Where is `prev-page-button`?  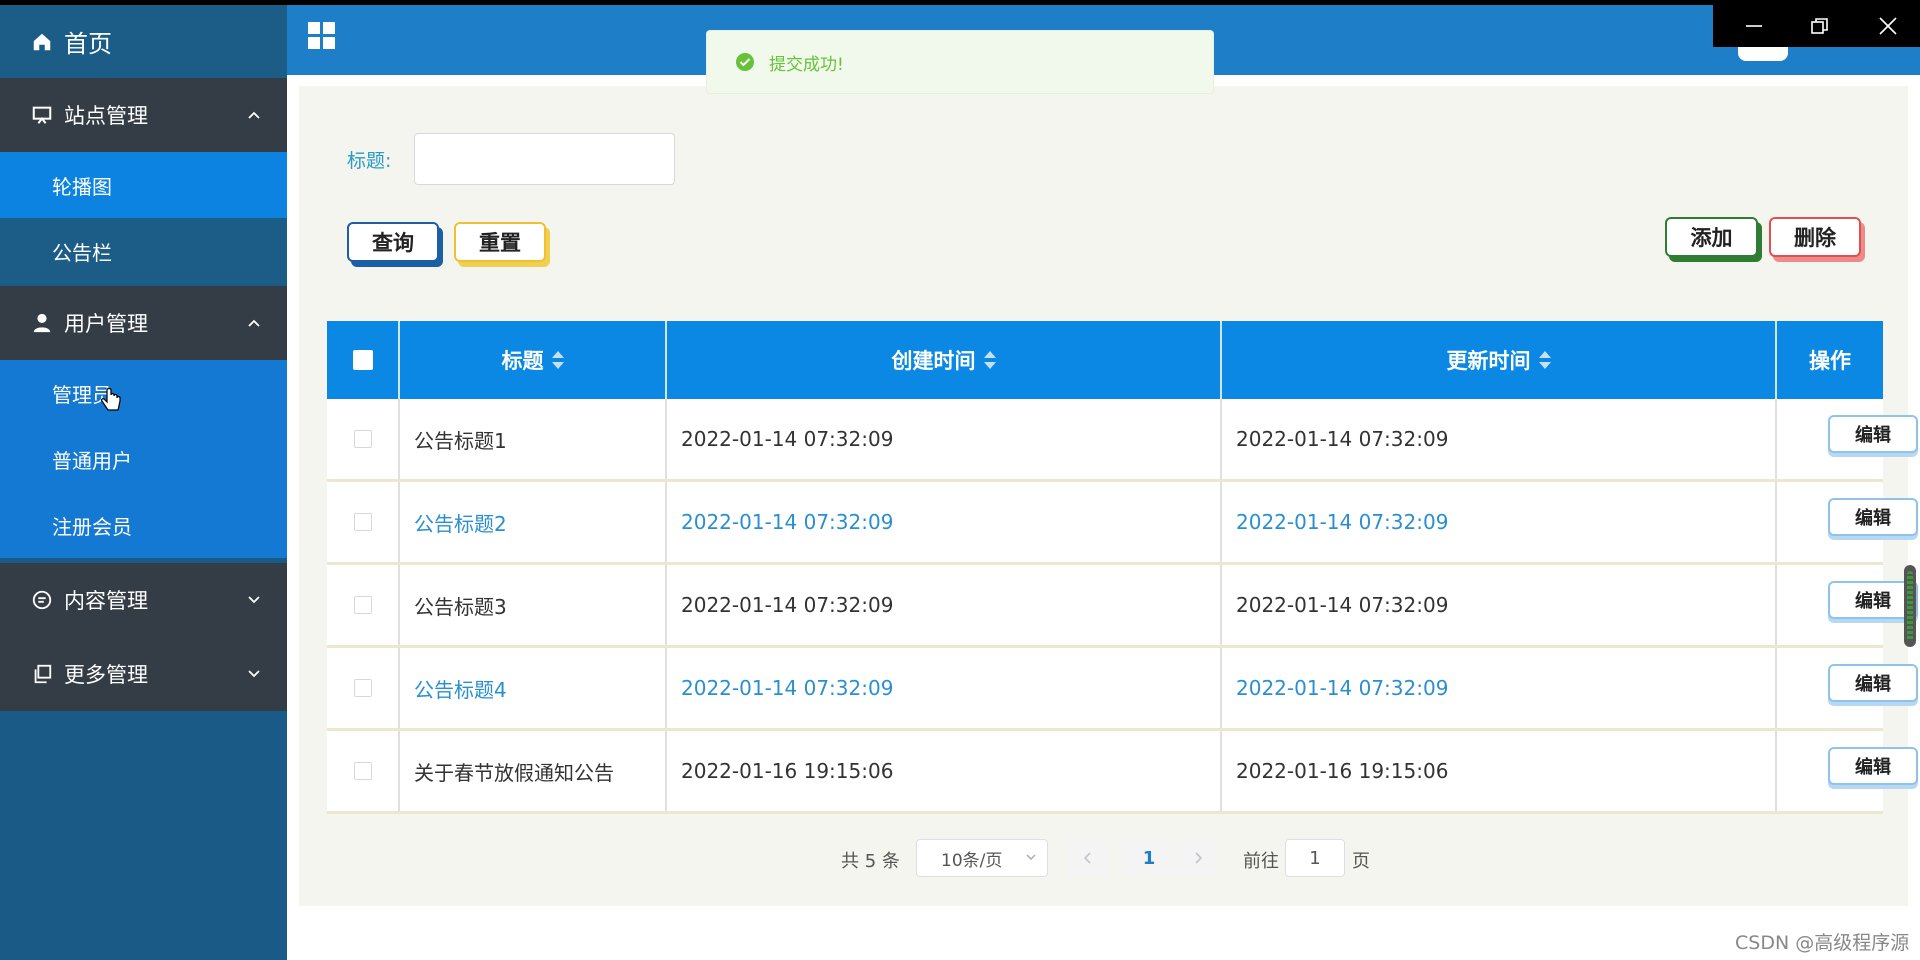 prev-page-button is located at coordinates (1088, 858).